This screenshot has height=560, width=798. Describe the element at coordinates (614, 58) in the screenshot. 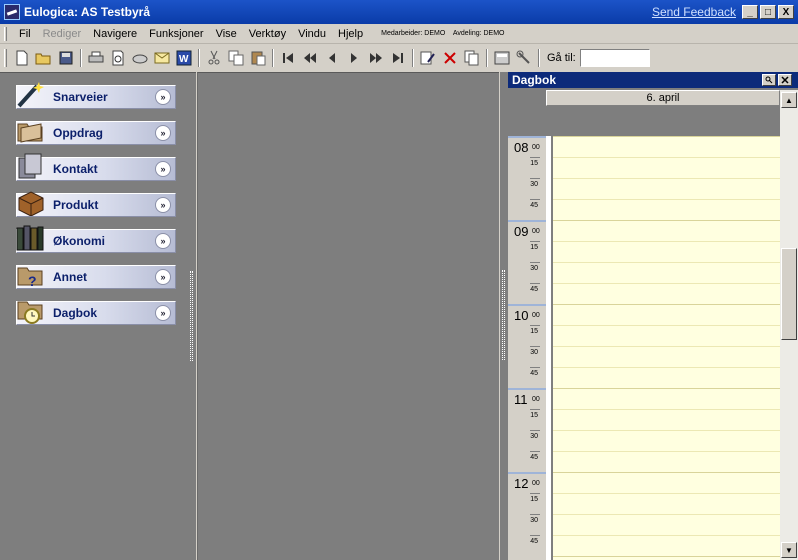

I see `goto-input` at that location.